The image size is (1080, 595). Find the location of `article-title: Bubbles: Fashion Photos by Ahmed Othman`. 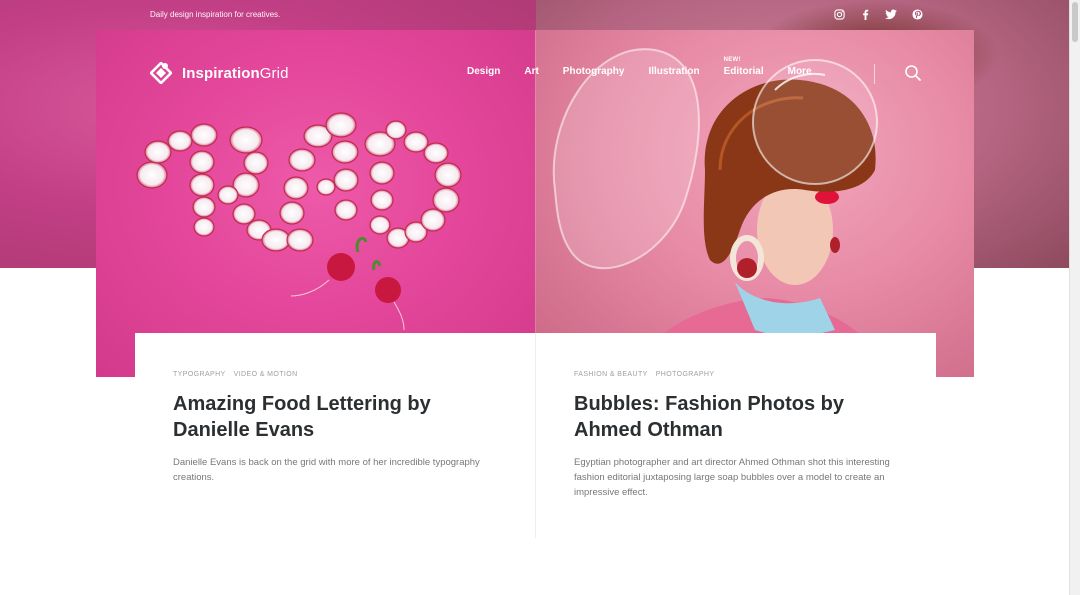

article-title: Bubbles: Fashion Photos by Ahmed Othman is located at coordinates (734, 417).